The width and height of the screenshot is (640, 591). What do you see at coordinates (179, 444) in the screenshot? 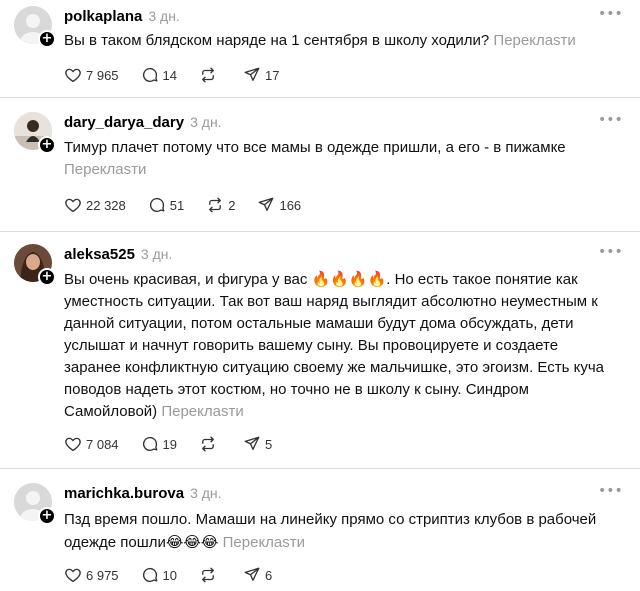
I see `action-bar: 7 084 19 5` at bounding box center [179, 444].